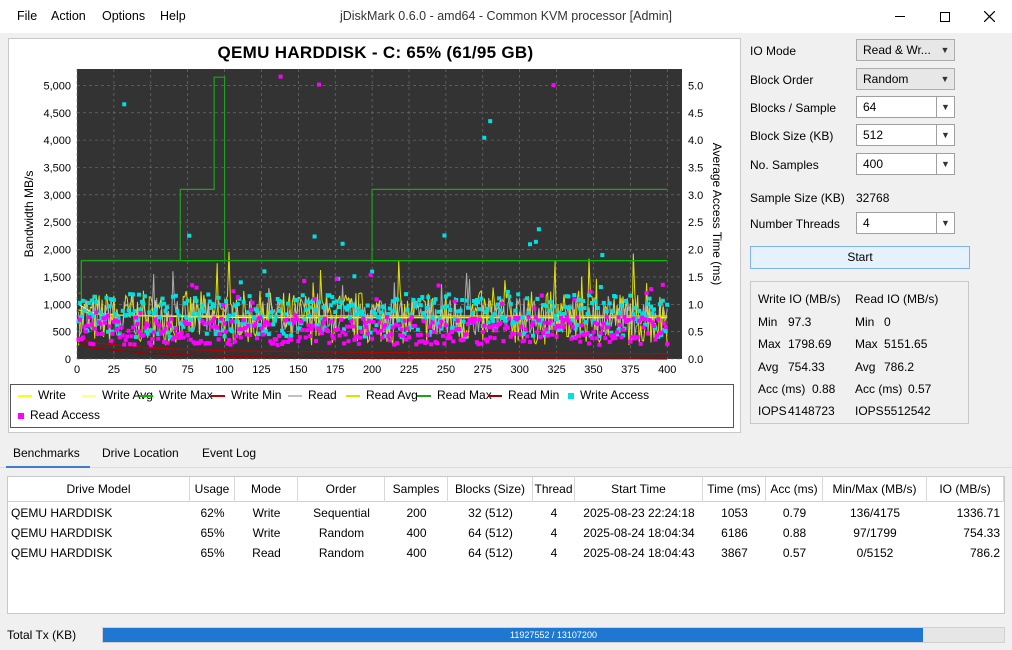  What do you see at coordinates (173, 16) in the screenshot?
I see `menu-help: Help` at bounding box center [173, 16].